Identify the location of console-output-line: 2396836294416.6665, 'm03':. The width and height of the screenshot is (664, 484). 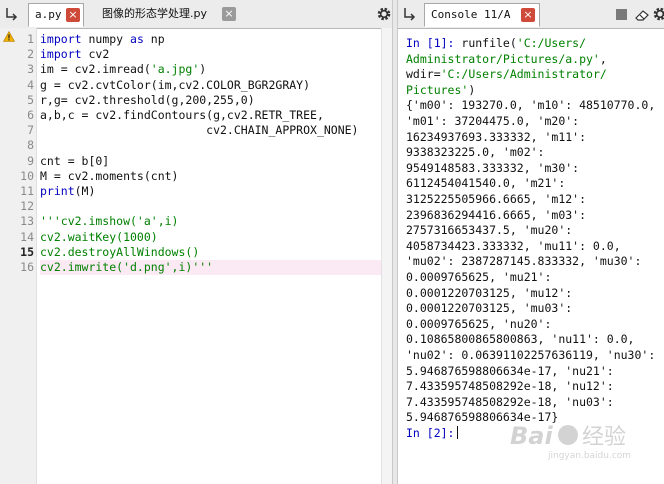
(496, 214).